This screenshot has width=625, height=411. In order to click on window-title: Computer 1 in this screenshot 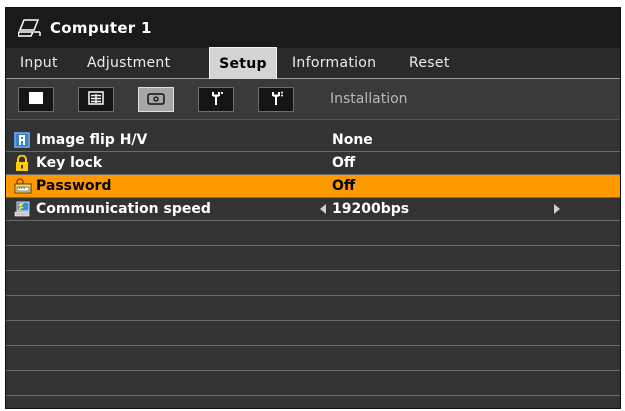, I will do `click(101, 28)`.